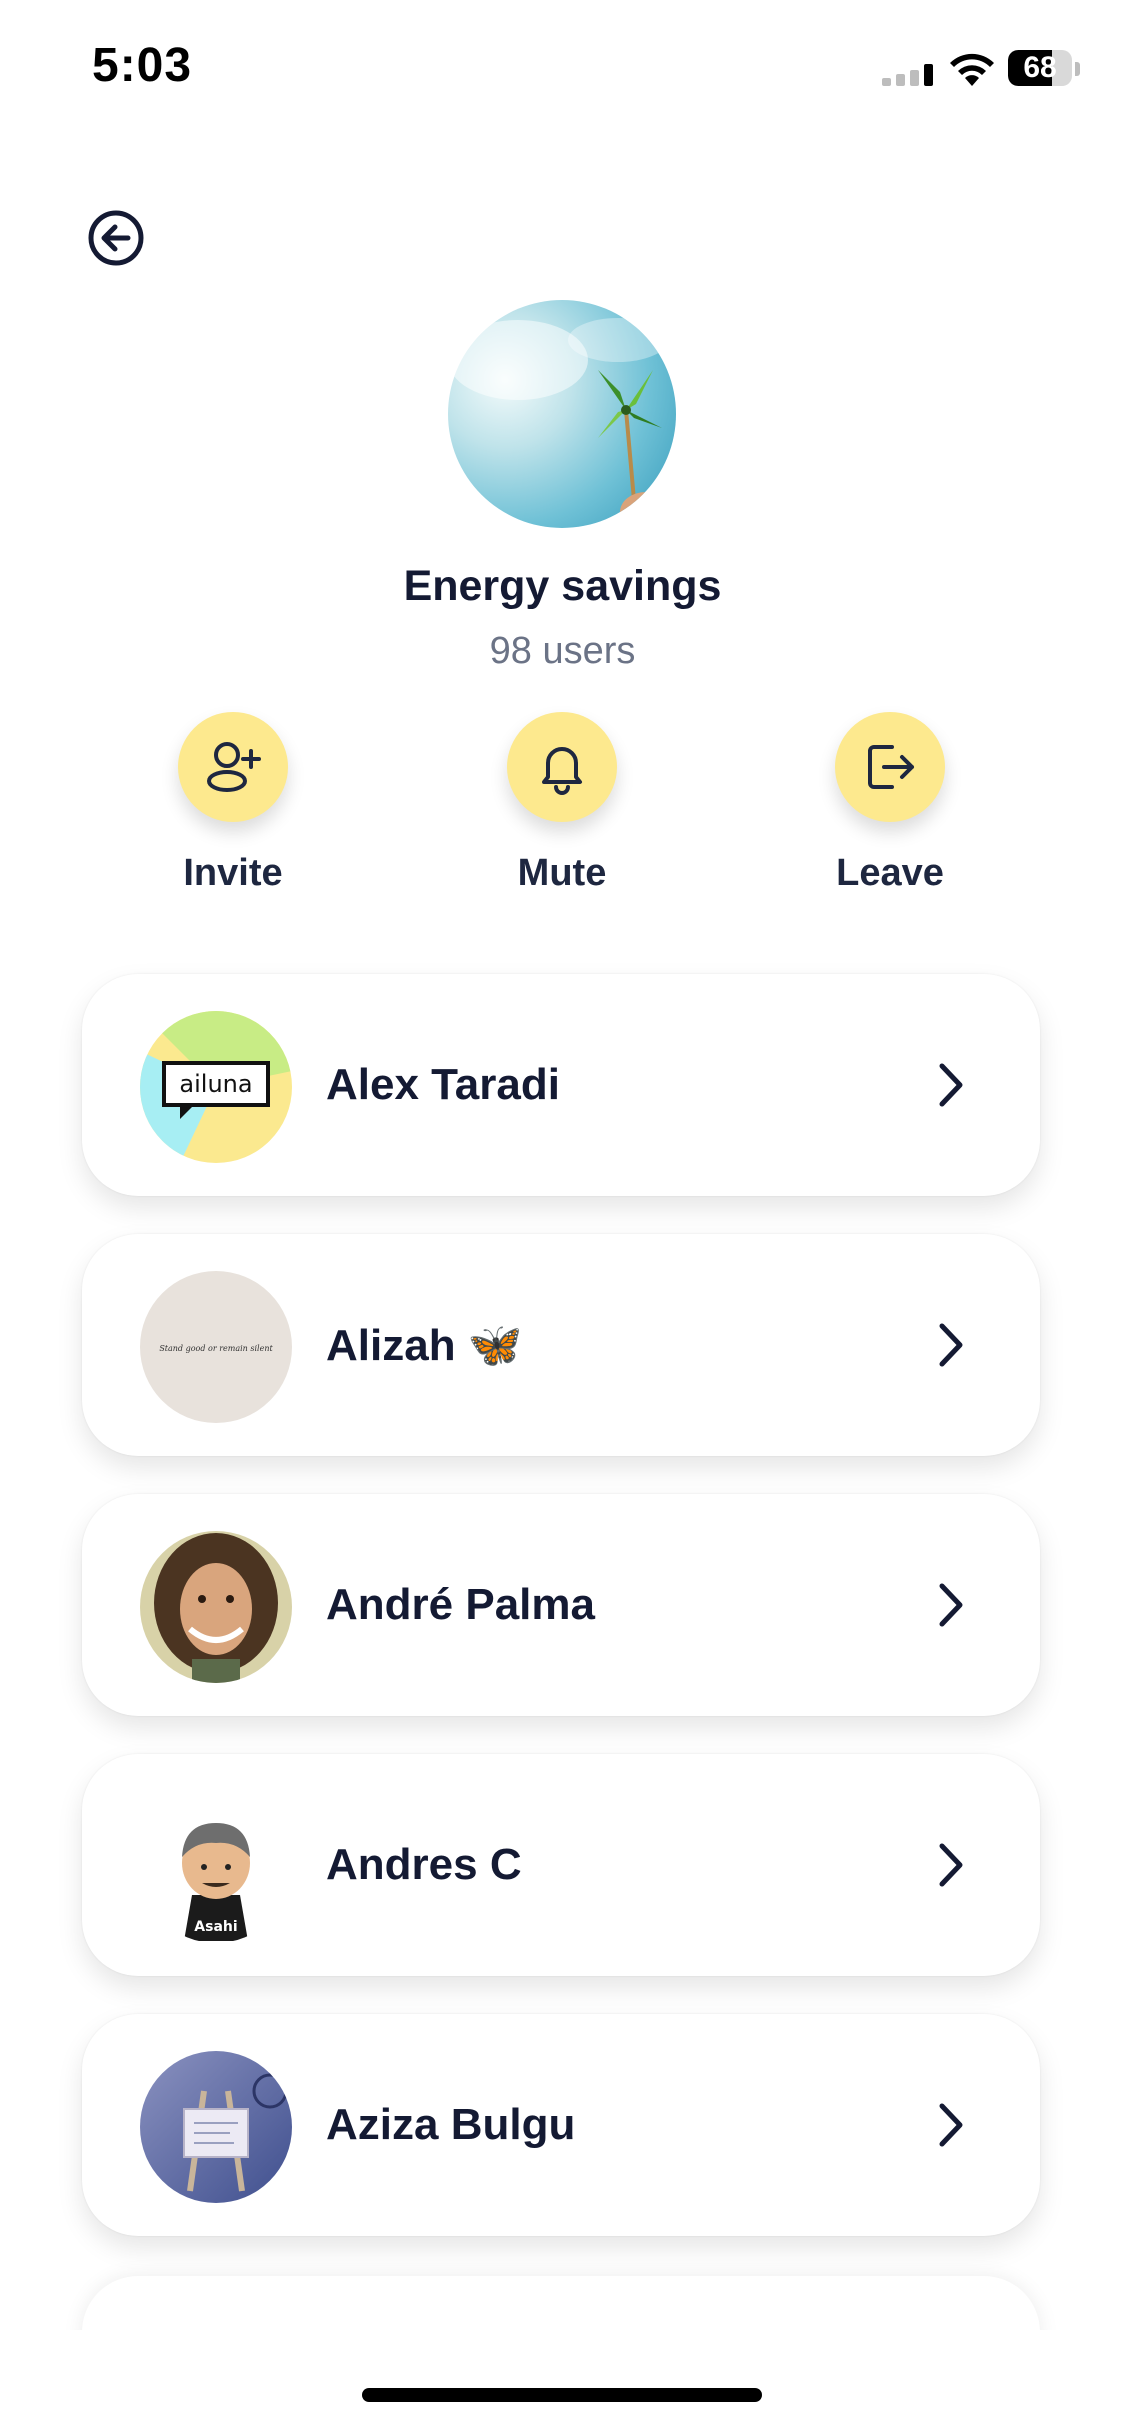  I want to click on battery-level: 68, so click(1040, 67).